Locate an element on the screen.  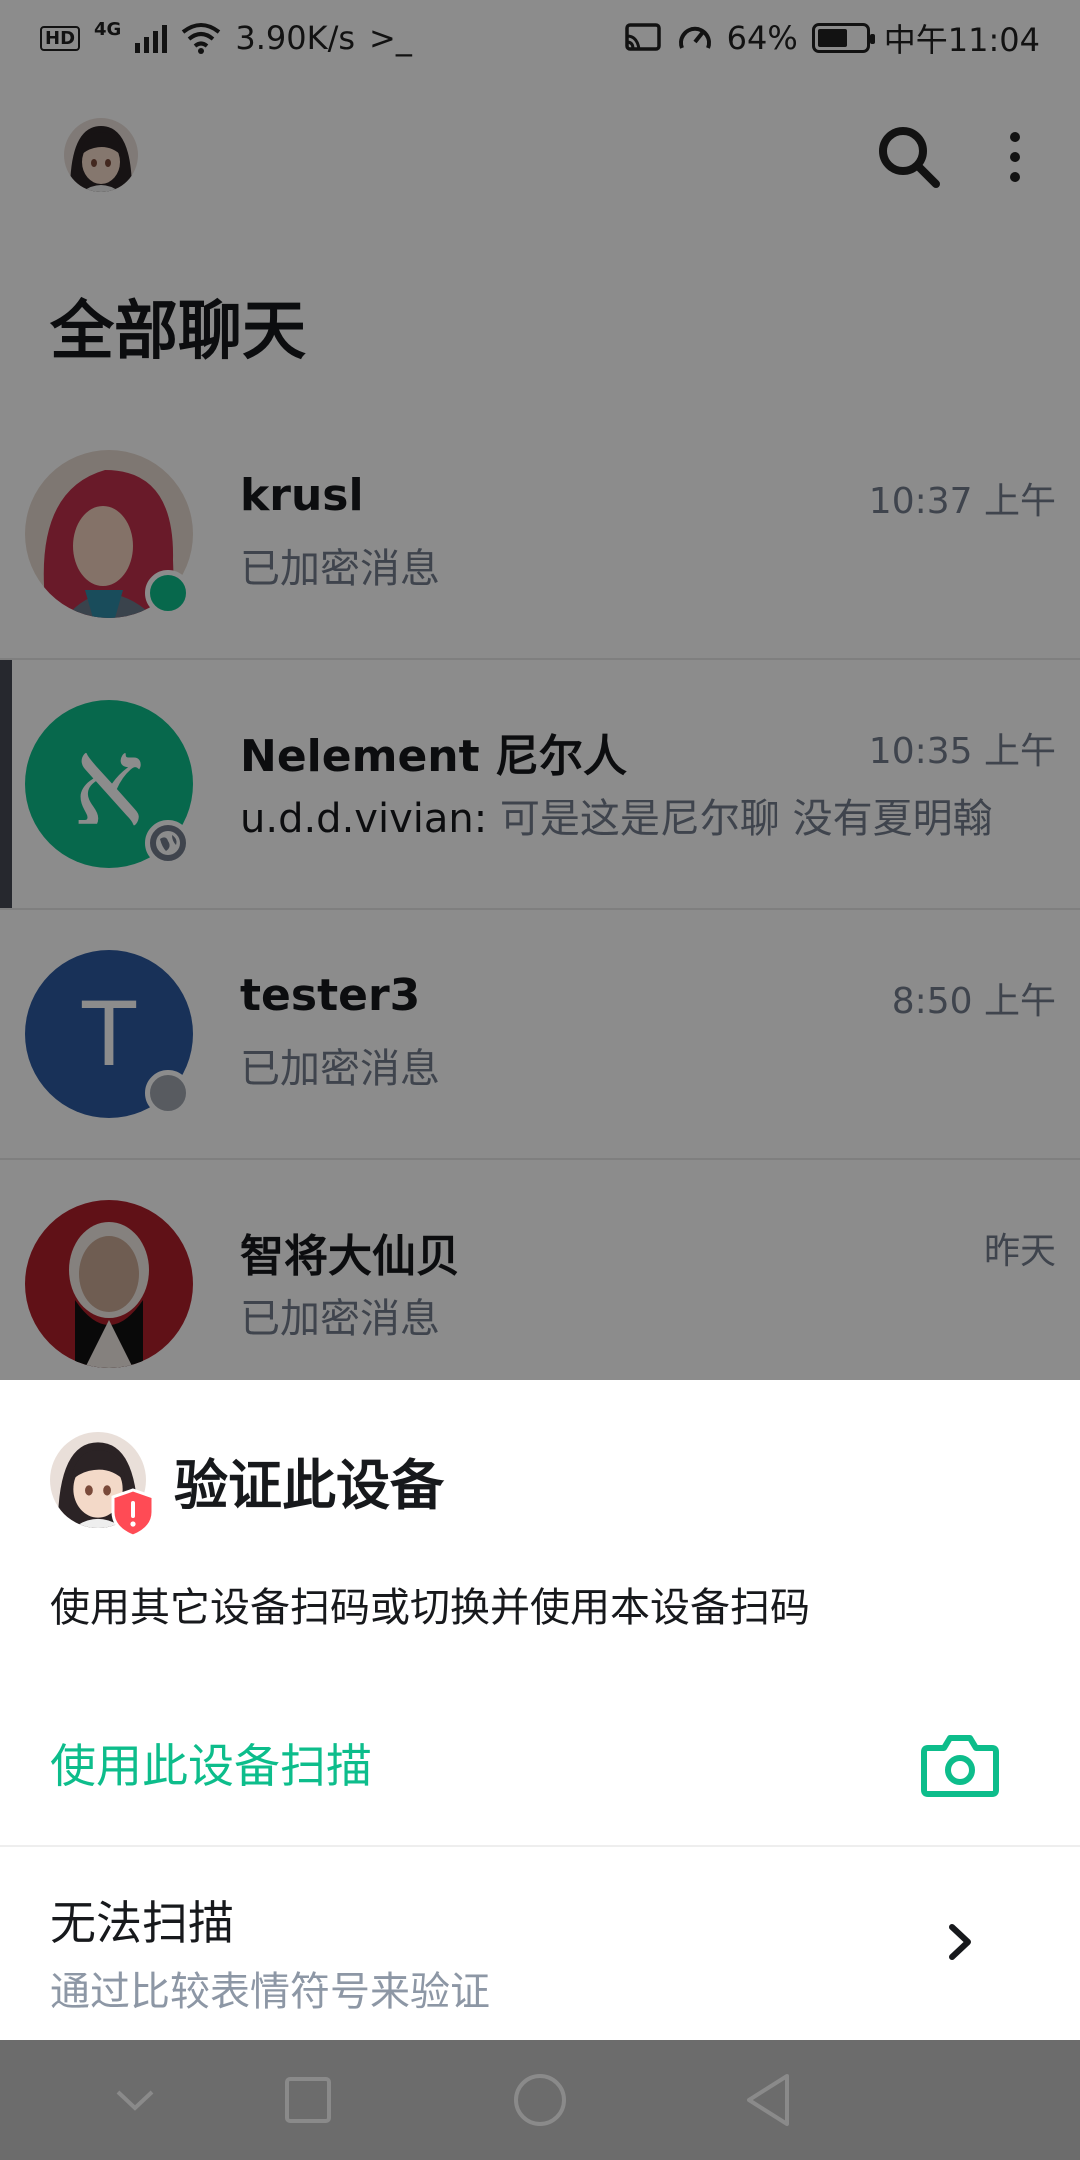
chevron-right-icon is located at coordinates (960, 1942).